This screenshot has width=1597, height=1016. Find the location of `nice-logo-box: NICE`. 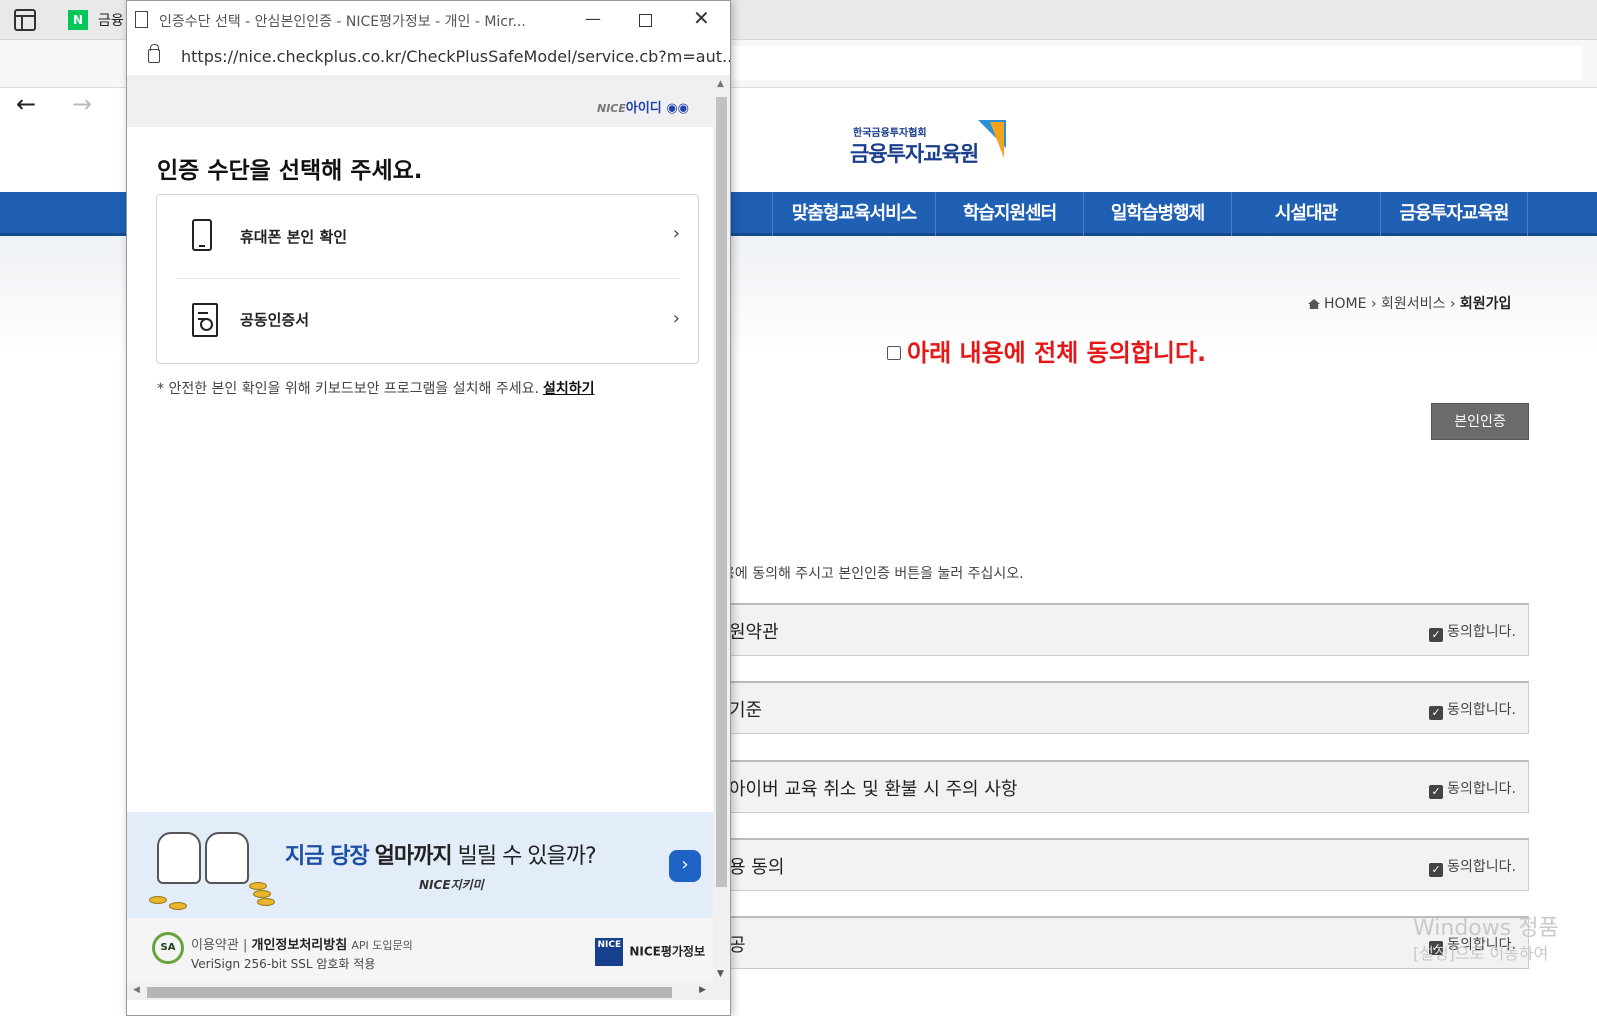

nice-logo-box: NICE is located at coordinates (609, 952).